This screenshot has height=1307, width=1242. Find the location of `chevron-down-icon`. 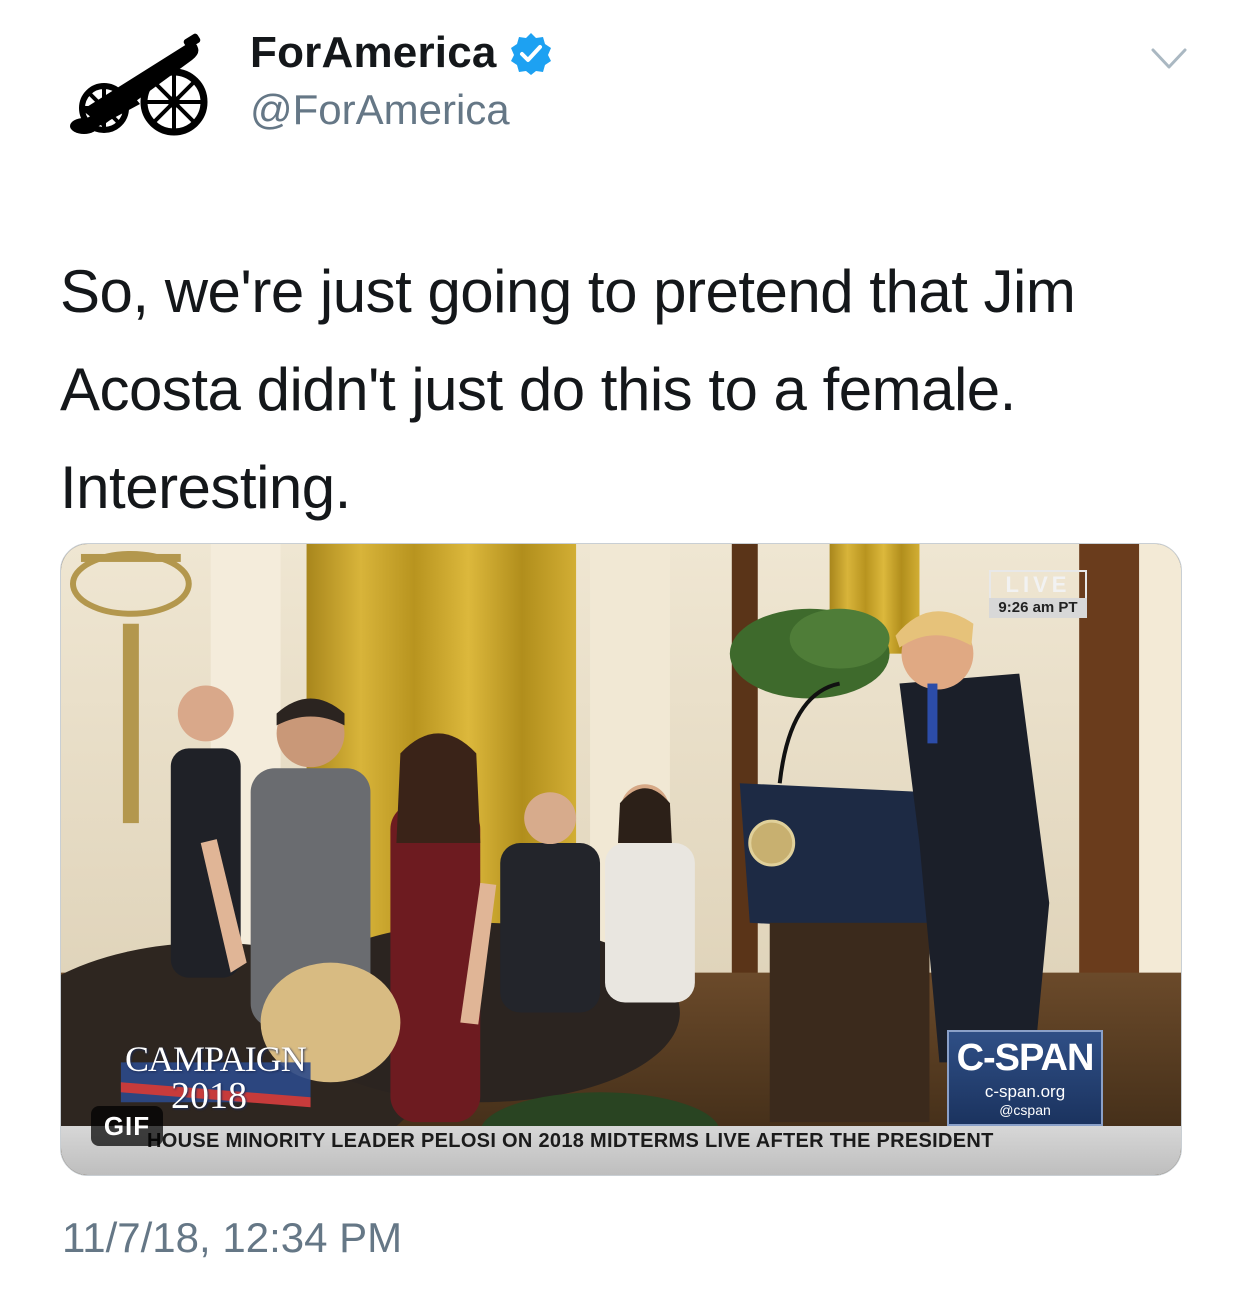

chevron-down-icon is located at coordinates (1169, 59).